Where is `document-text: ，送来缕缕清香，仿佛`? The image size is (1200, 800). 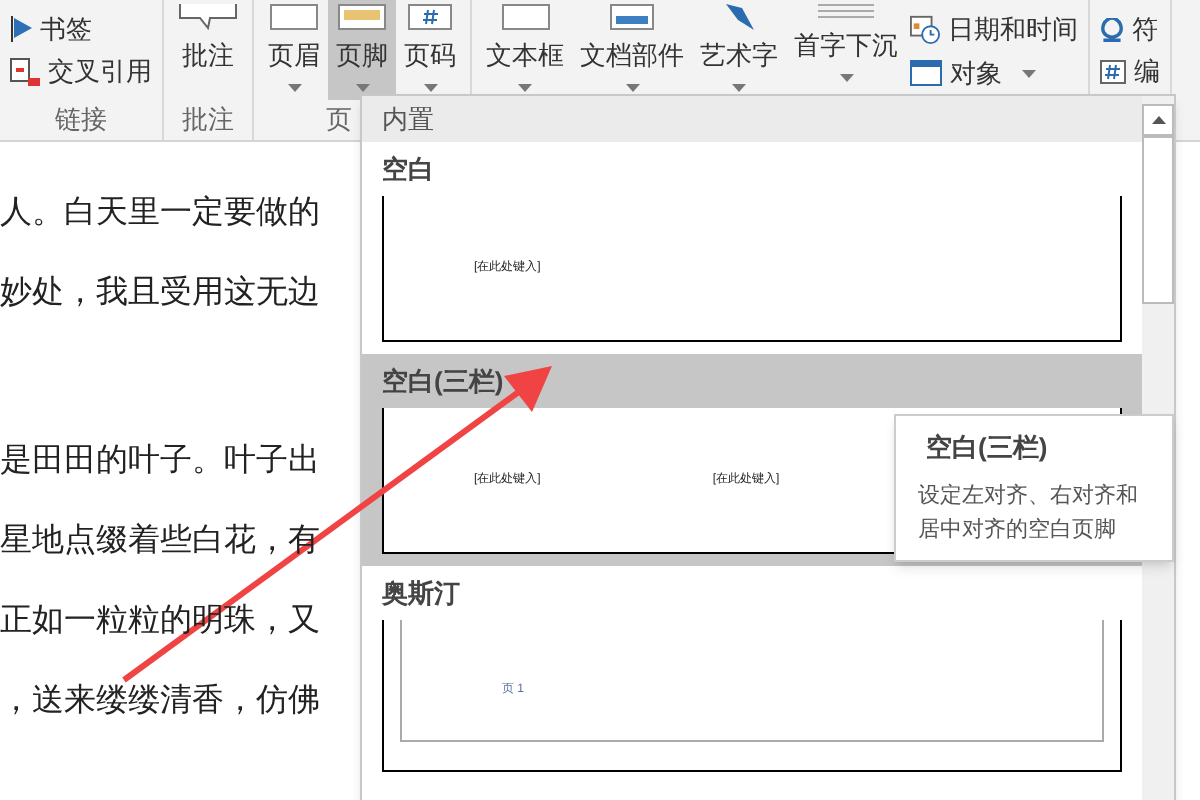 document-text: ，送来缕缕清香，仿佛 is located at coordinates (160, 701).